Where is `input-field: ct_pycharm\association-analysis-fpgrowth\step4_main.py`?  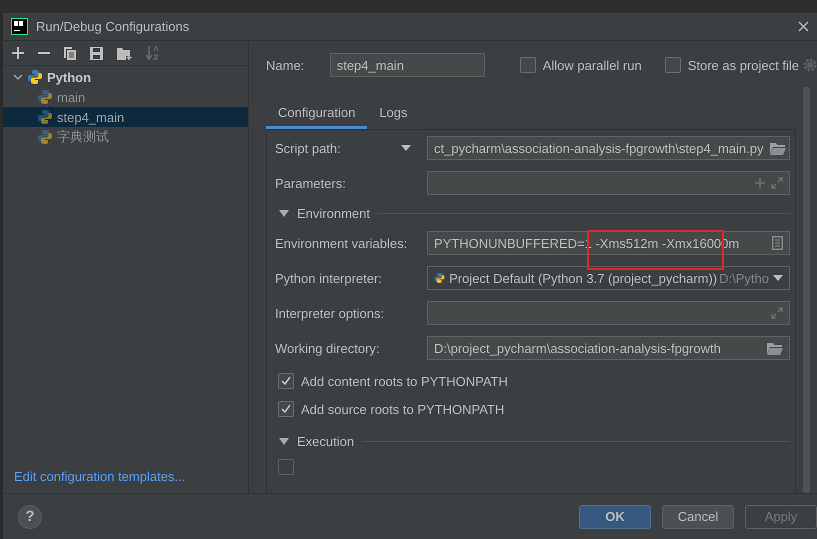
input-field: ct_pycharm\association-analysis-fpgrowth\step4_main.py is located at coordinates (608, 148).